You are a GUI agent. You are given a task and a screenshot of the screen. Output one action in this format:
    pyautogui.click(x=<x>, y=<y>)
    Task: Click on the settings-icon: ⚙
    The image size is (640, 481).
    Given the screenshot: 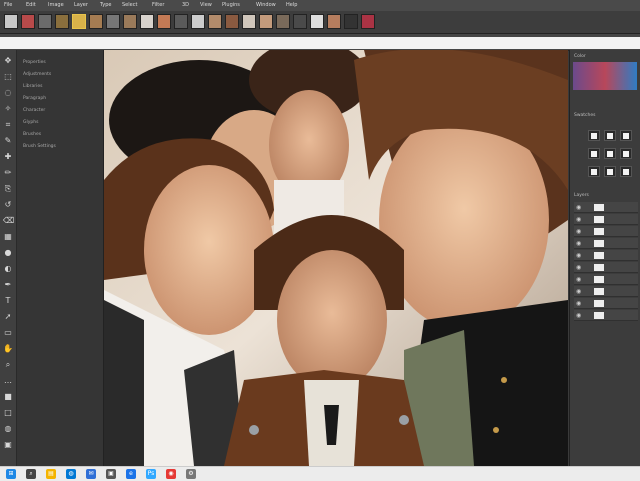 What is the action you would take?
    pyautogui.click(x=191, y=474)
    